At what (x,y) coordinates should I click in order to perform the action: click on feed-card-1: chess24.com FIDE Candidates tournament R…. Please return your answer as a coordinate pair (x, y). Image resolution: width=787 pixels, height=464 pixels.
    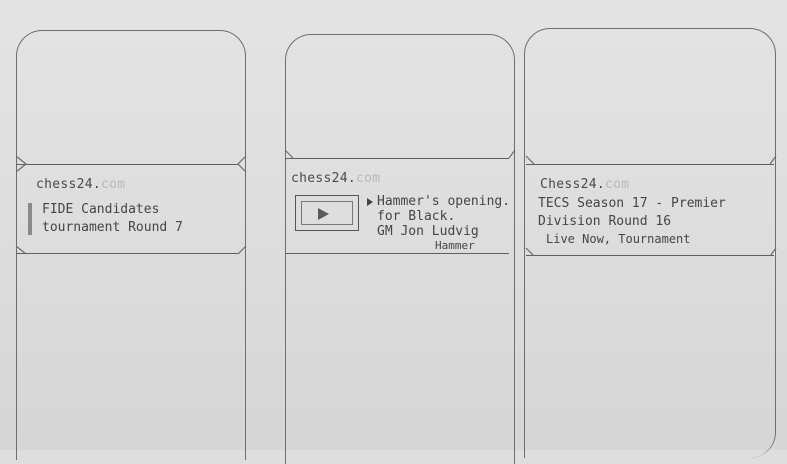
    Looking at the image, I should click on (127, 209).